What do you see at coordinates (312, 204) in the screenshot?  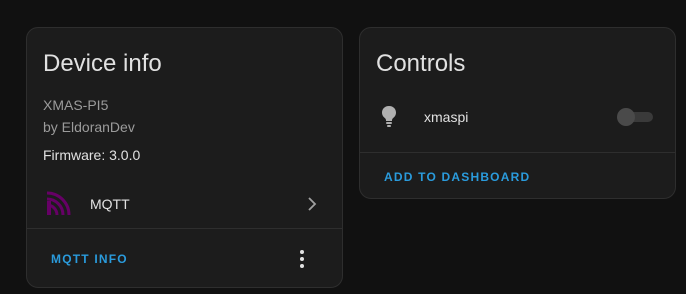 I see `chevron-right-icon` at bounding box center [312, 204].